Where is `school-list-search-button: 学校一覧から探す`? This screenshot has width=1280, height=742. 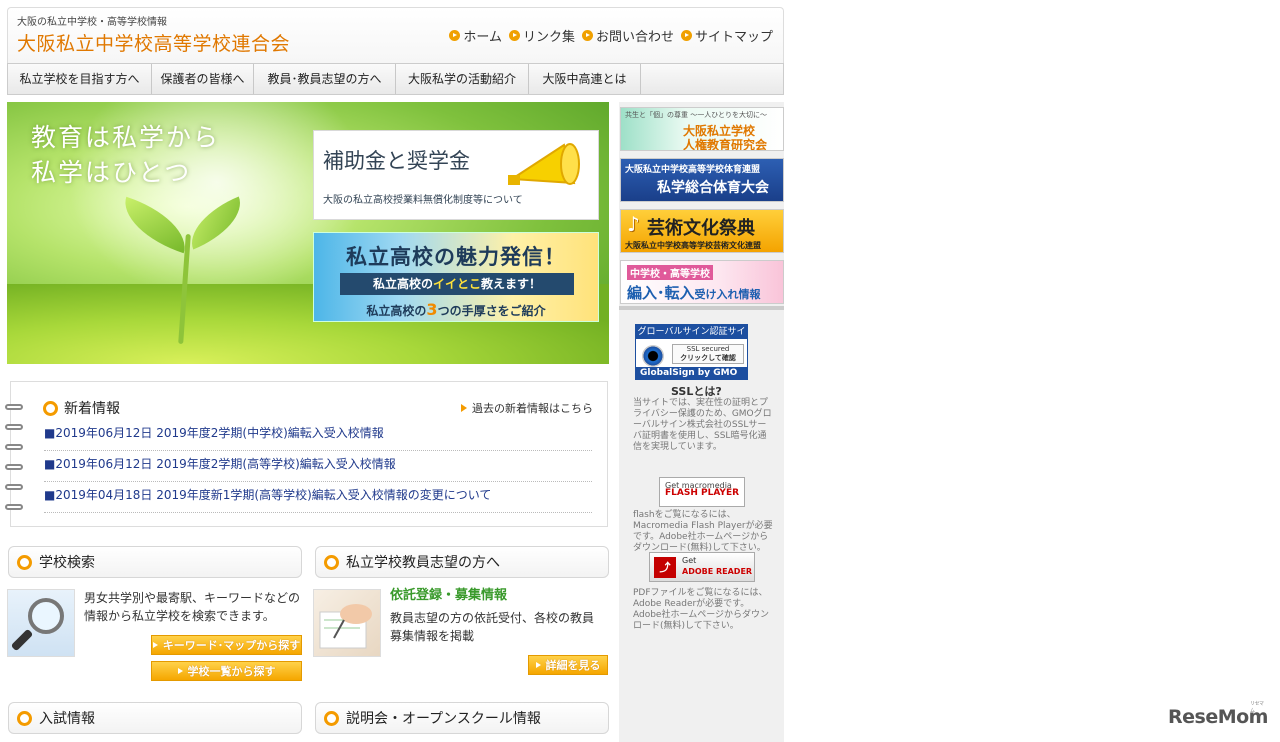 school-list-search-button: 学校一覧から探す is located at coordinates (226, 671).